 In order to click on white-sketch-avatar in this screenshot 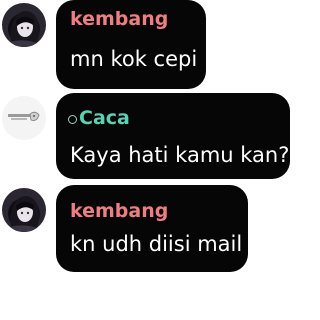, I will do `click(24, 118)`.